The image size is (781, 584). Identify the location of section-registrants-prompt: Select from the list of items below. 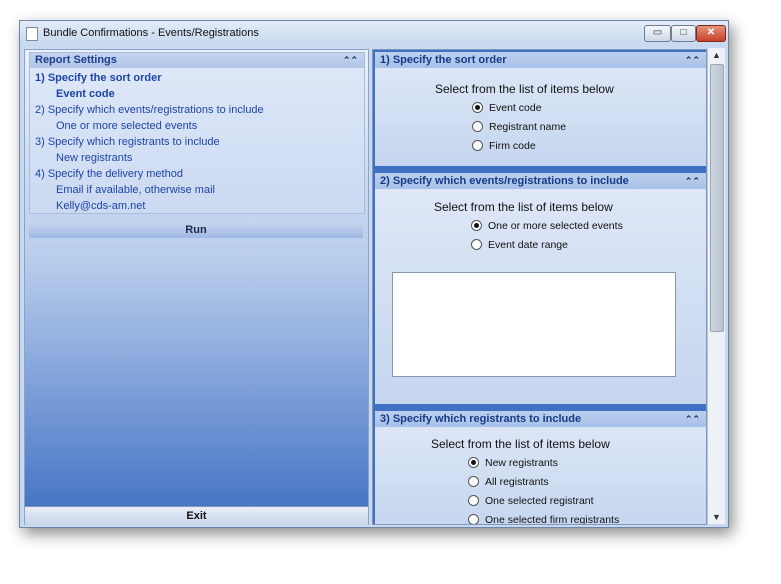
(520, 444).